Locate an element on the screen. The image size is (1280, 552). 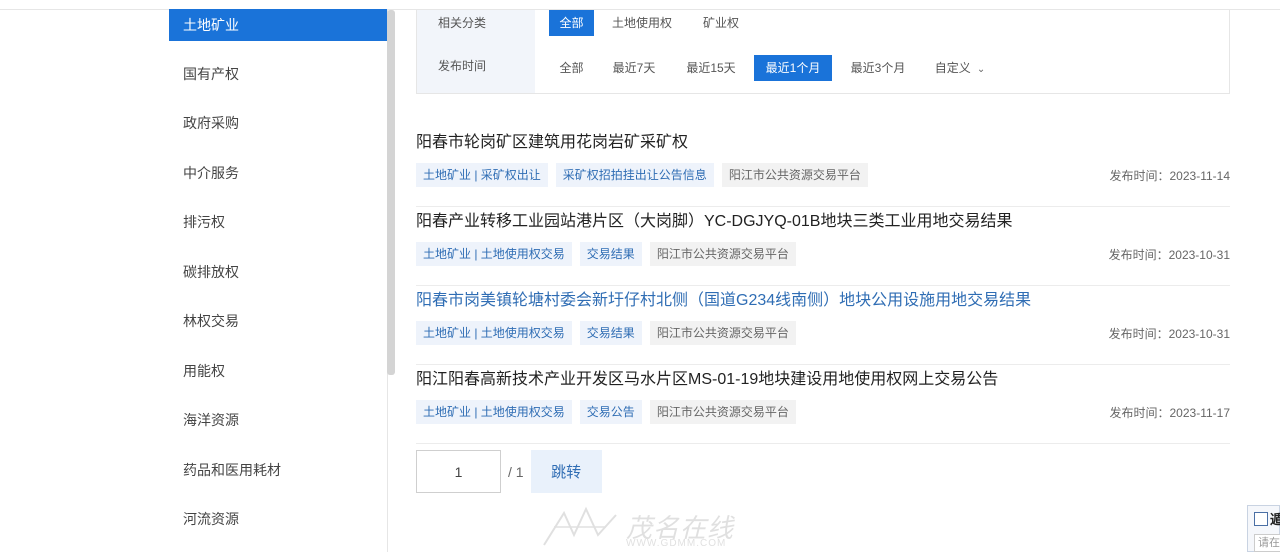
sidebar-item-marine-resources: 海洋资源 is located at coordinates (278, 421).